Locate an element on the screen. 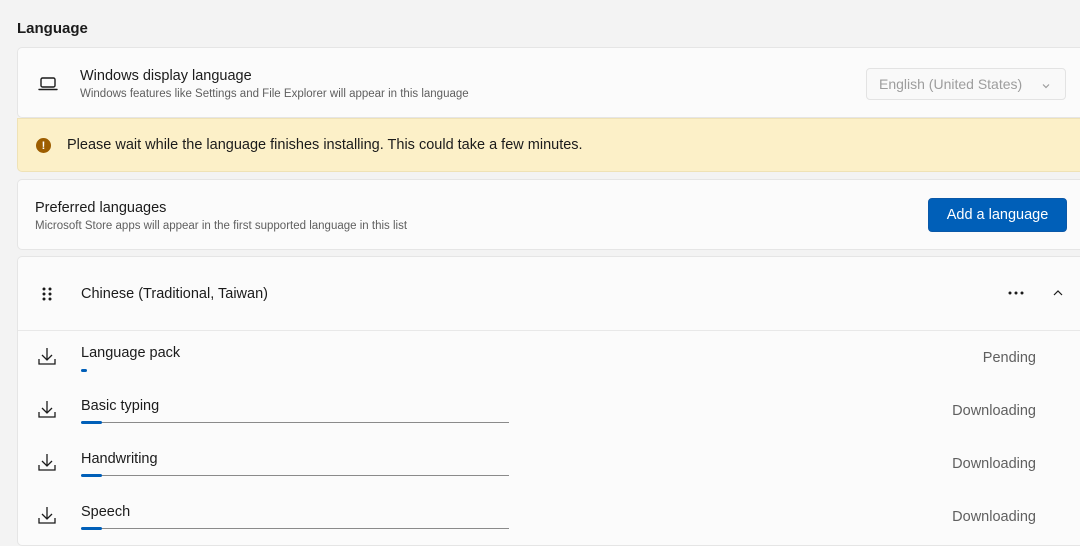 This screenshot has height=546, width=1080. progress-indicator is located at coordinates (84, 370).